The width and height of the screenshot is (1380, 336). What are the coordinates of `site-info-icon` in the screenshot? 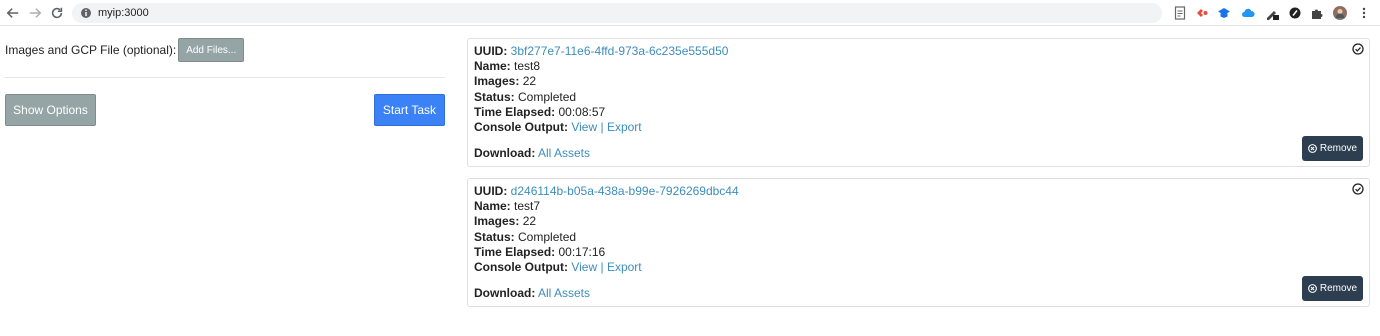 It's located at (86, 13).